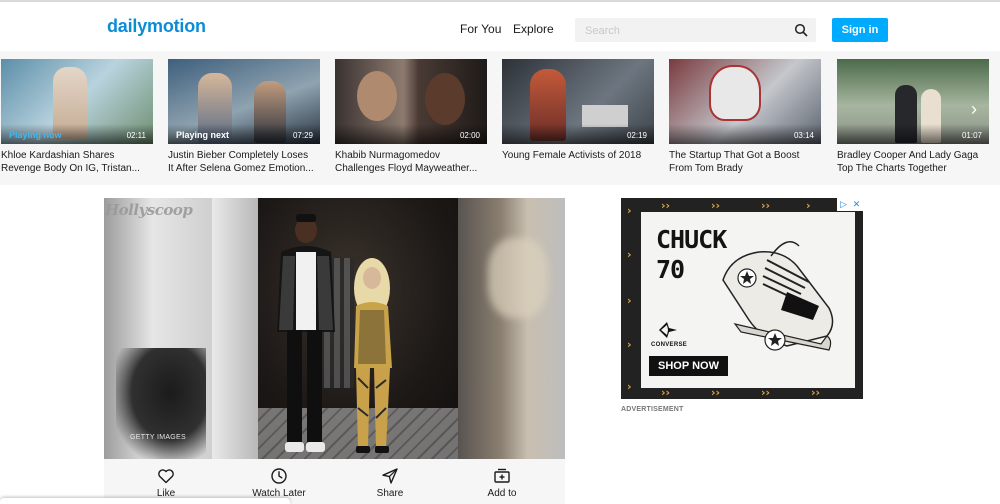 The width and height of the screenshot is (1000, 504). What do you see at coordinates (578, 101) in the screenshot?
I see `video-thumbnail: 02:19` at bounding box center [578, 101].